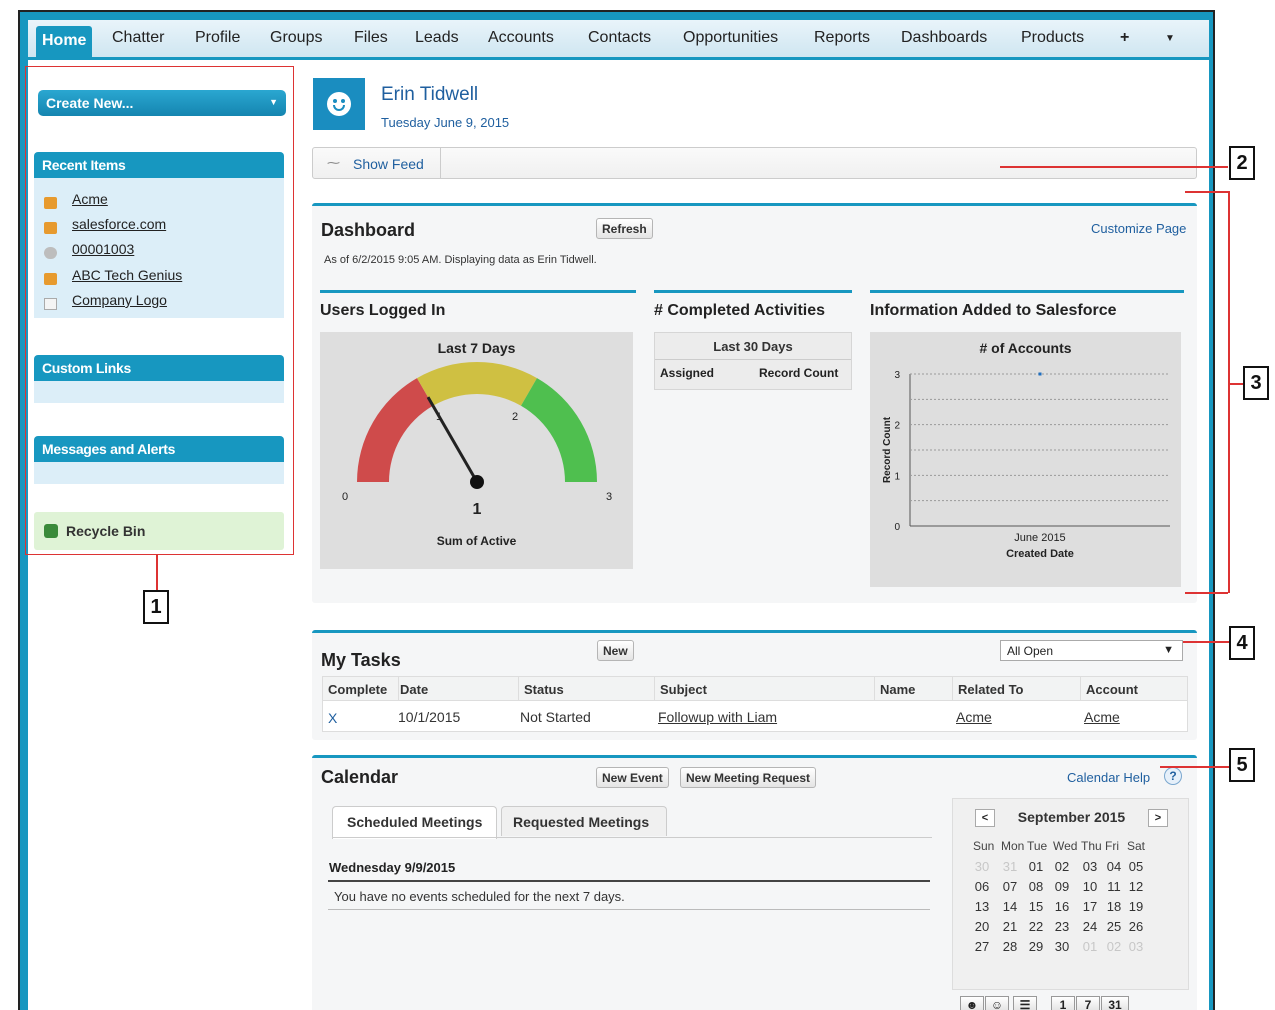 This screenshot has height=1010, width=1275. I want to click on month-view-button: 31, so click(1115, 1003).